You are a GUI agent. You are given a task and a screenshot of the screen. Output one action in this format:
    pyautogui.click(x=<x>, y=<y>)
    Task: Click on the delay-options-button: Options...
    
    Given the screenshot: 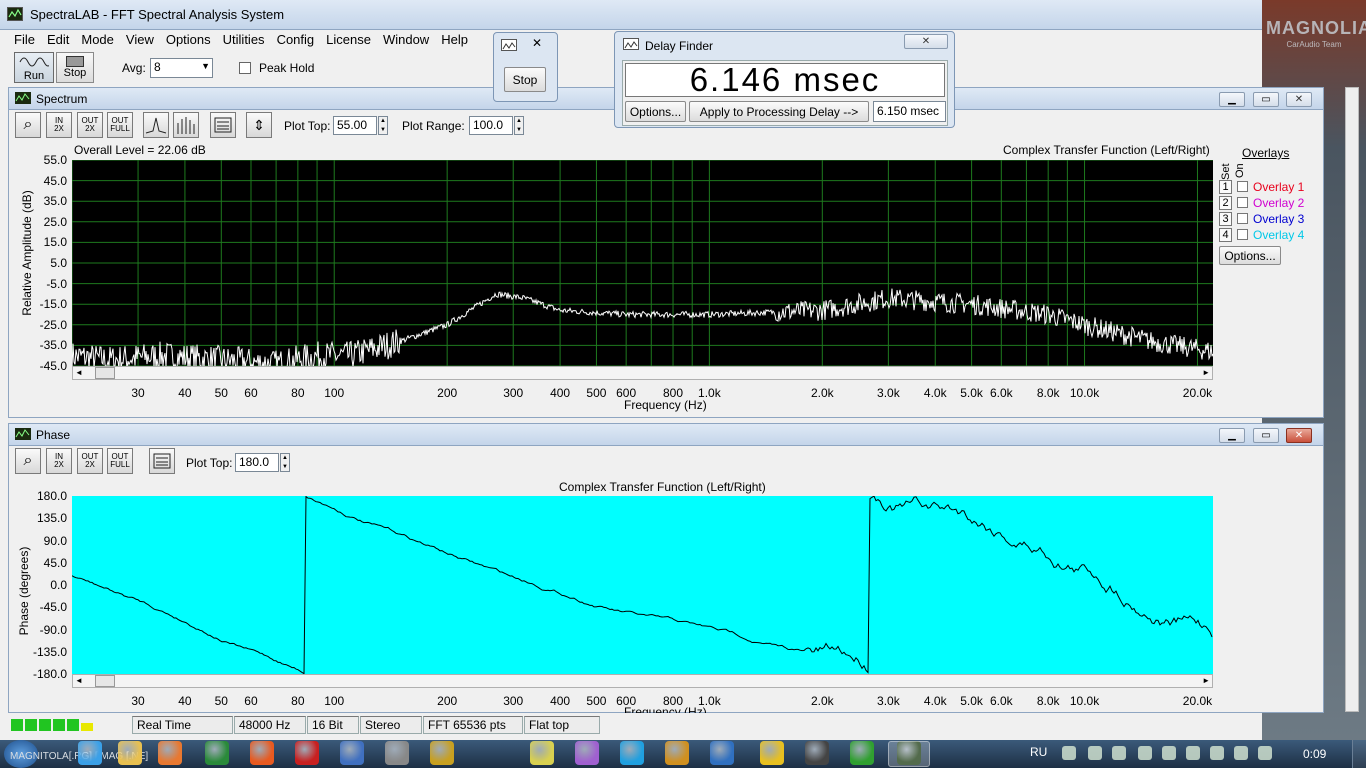 What is the action you would take?
    pyautogui.click(x=655, y=111)
    